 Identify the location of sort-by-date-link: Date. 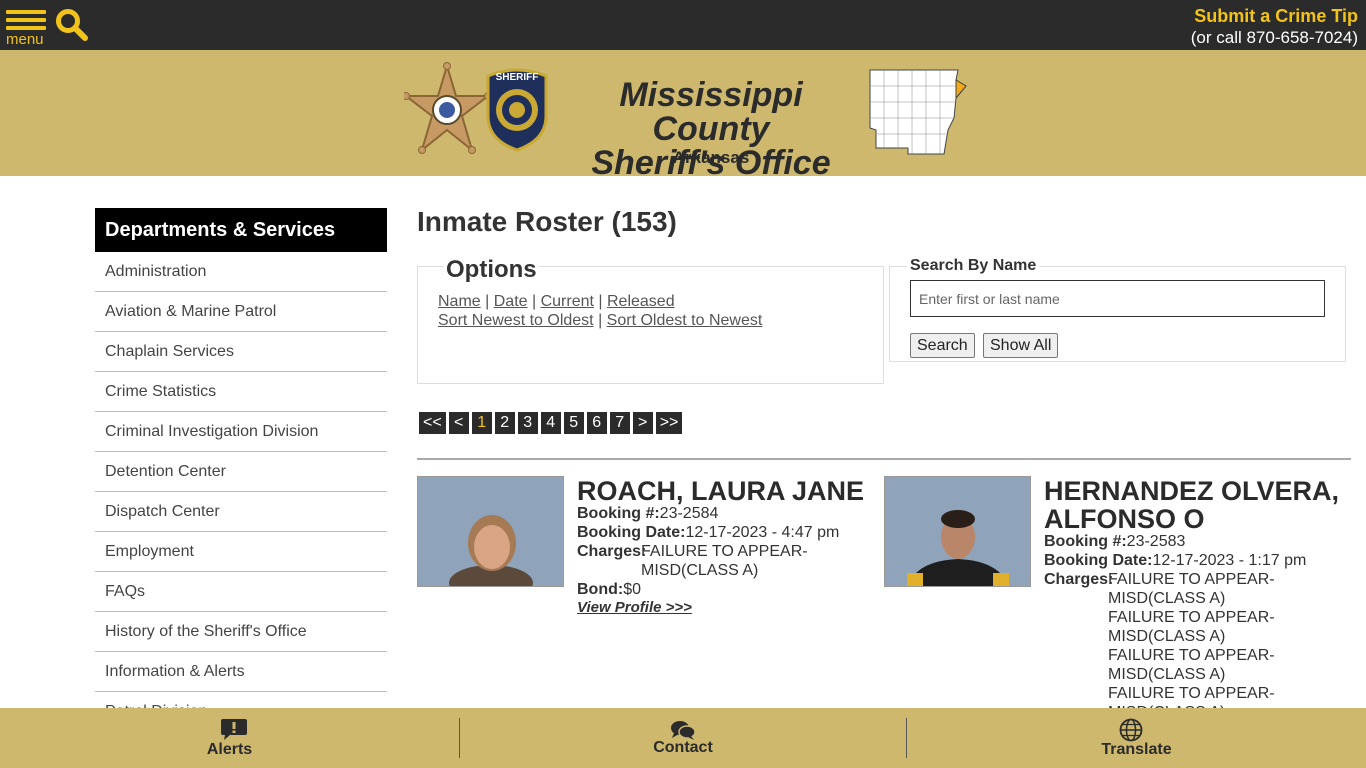
(511, 301).